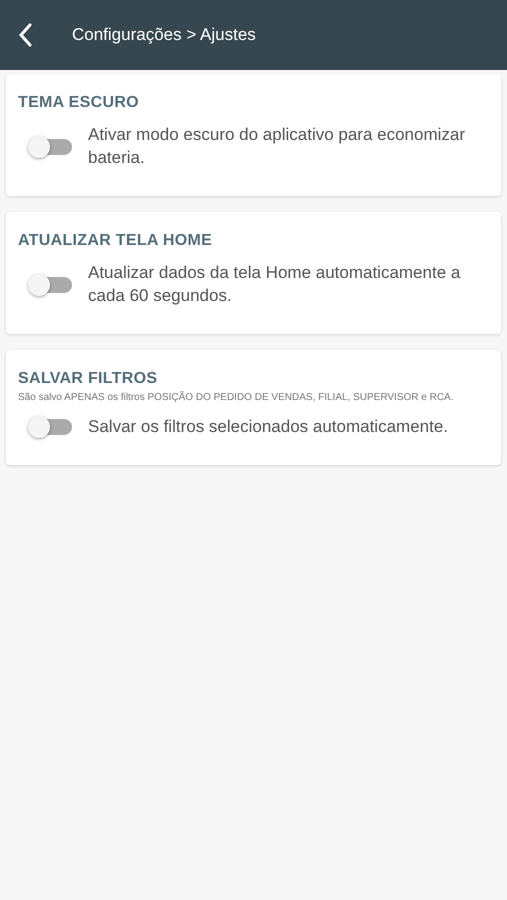 This screenshot has height=900, width=507. What do you see at coordinates (277, 146) in the screenshot?
I see `toggle-label: Ativar modo escuro do aplicativo para economizar bateria.` at bounding box center [277, 146].